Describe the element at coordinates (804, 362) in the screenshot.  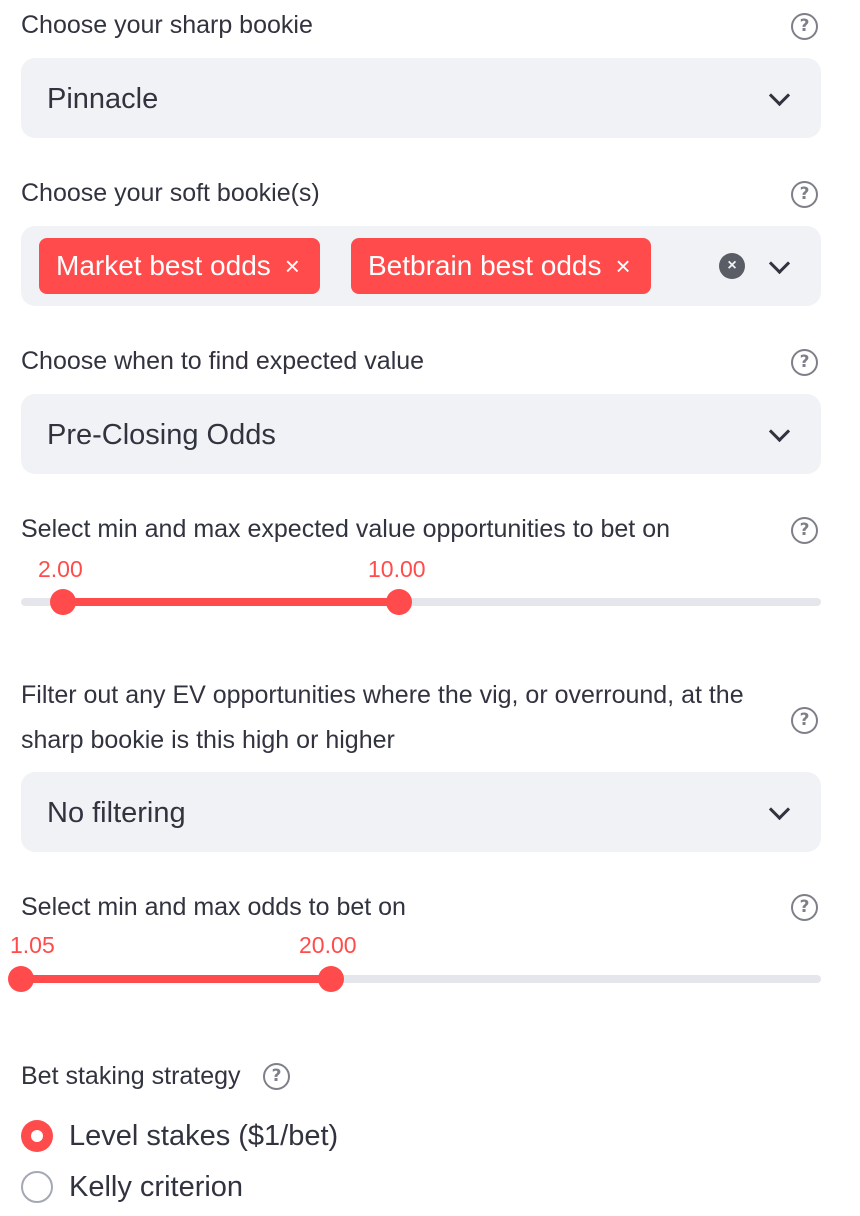
I see `ev-timing-help-icon: ?` at that location.